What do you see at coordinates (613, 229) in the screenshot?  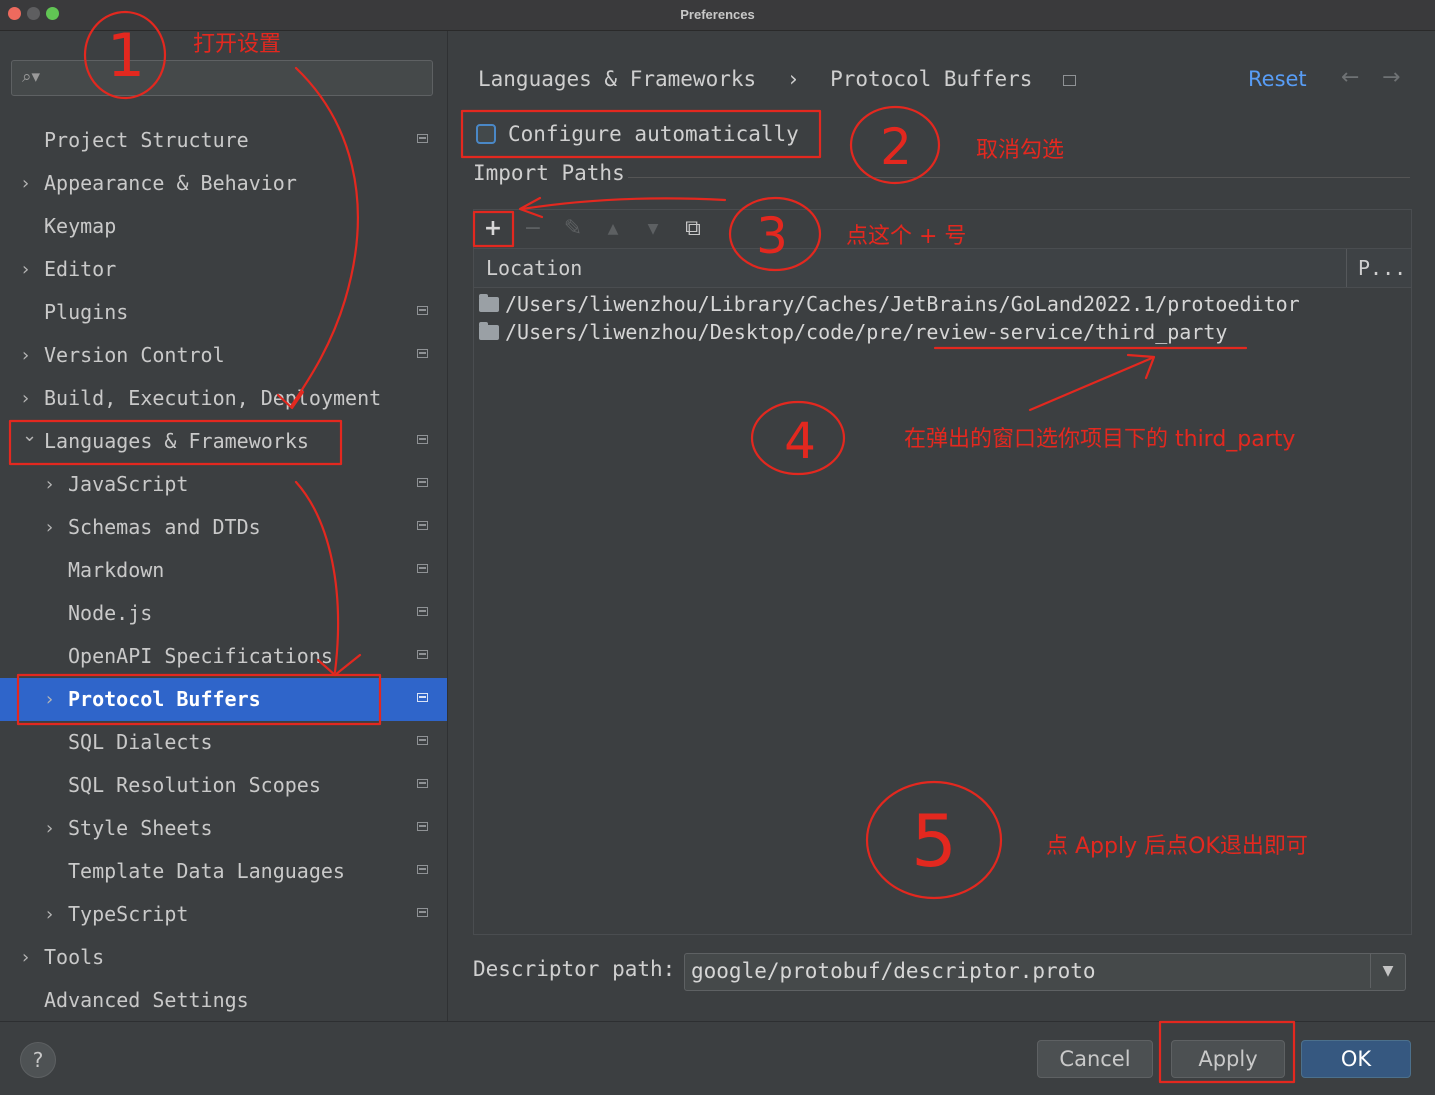 I see `move-up-icon: ▲` at bounding box center [613, 229].